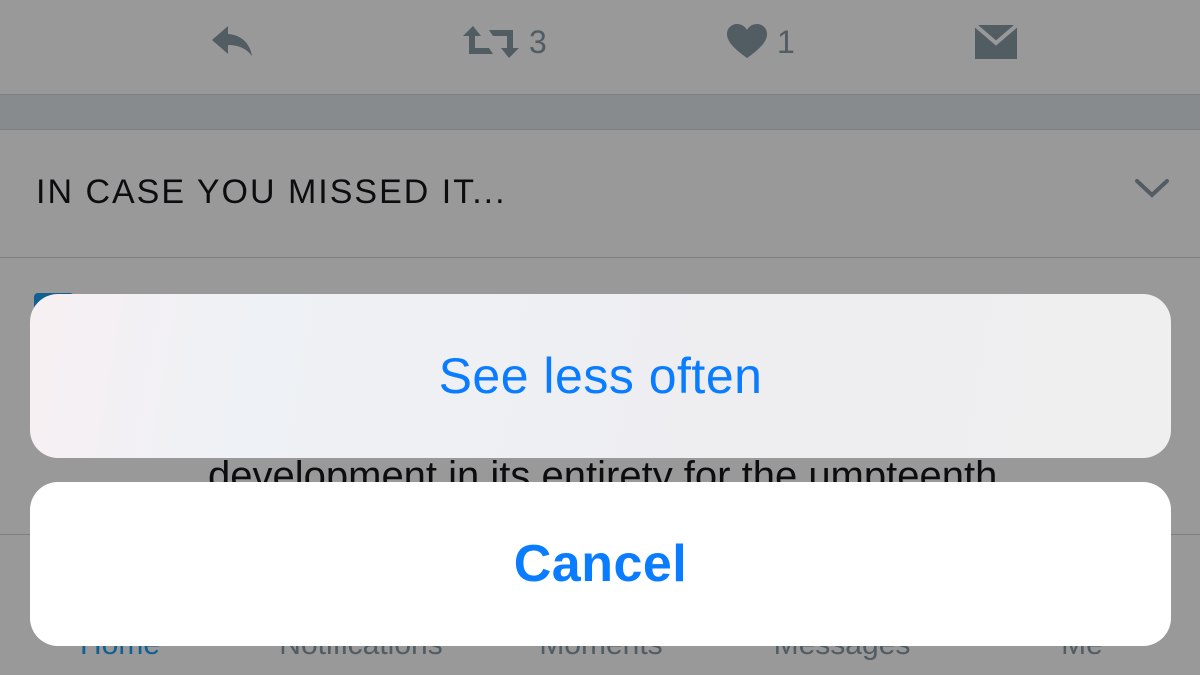 The image size is (1200, 675). I want to click on see-less-often-label: See less often, so click(600, 376).